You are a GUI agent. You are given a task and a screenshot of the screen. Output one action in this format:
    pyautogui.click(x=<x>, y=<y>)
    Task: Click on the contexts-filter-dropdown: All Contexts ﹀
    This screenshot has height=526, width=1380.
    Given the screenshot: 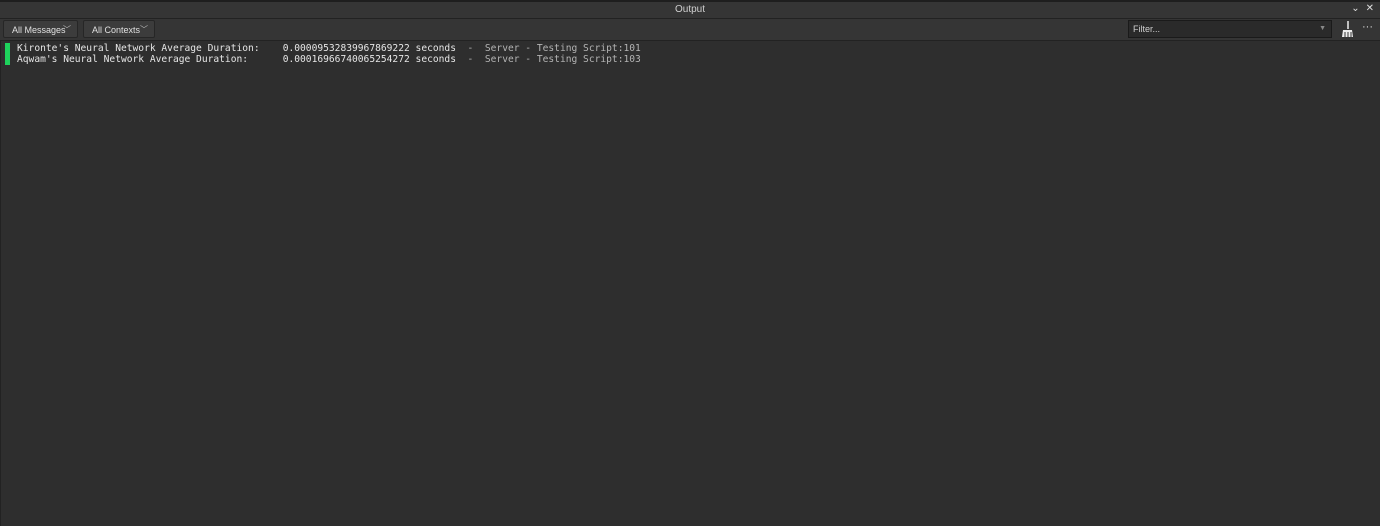 What is the action you would take?
    pyautogui.click(x=119, y=29)
    